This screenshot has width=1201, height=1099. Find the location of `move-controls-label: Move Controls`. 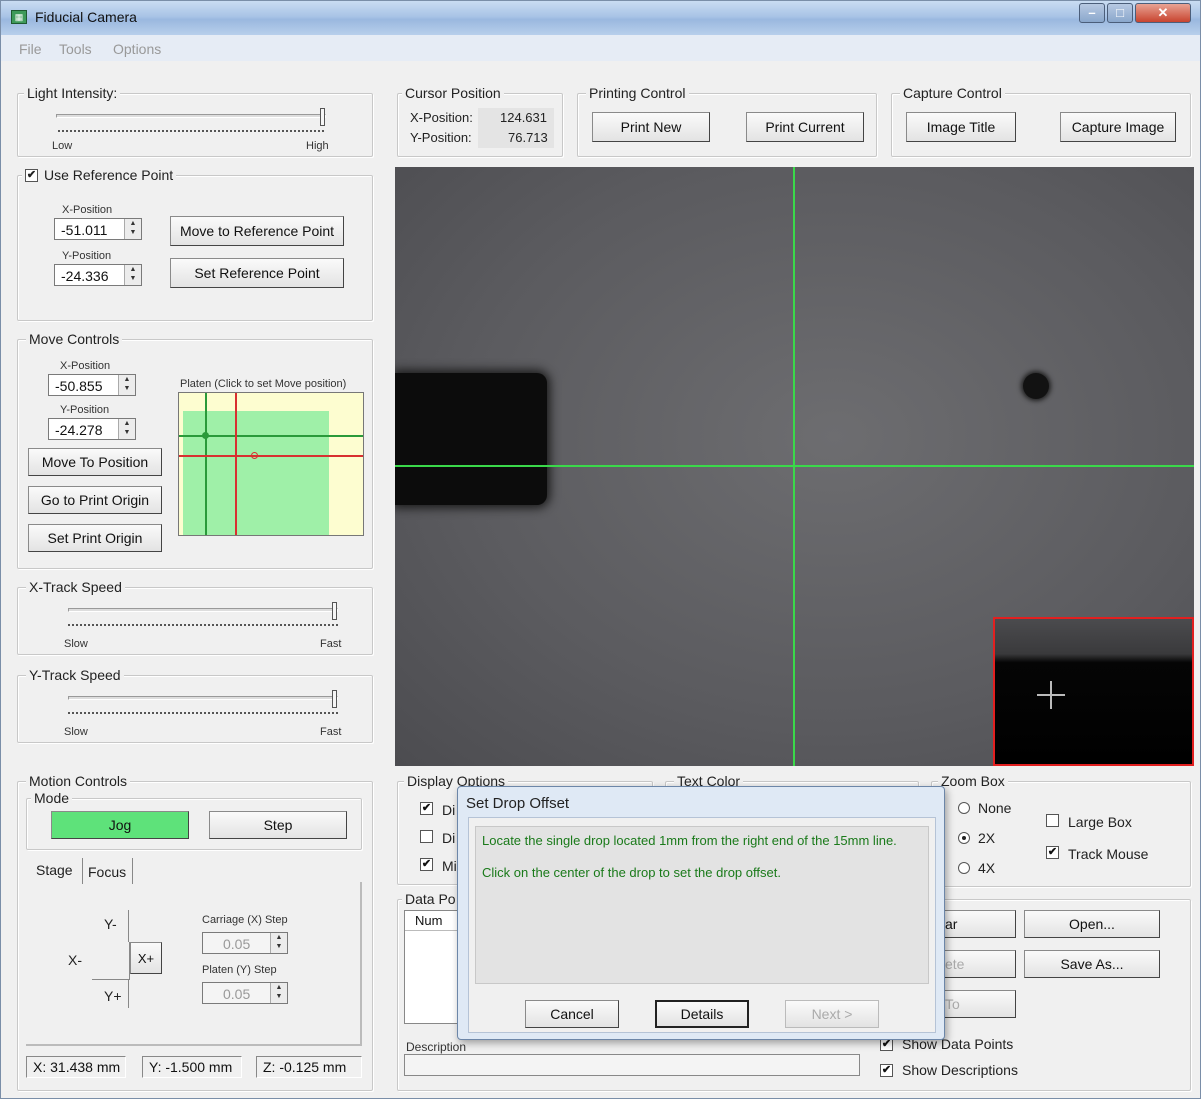

move-controls-label: Move Controls is located at coordinates (74, 339).